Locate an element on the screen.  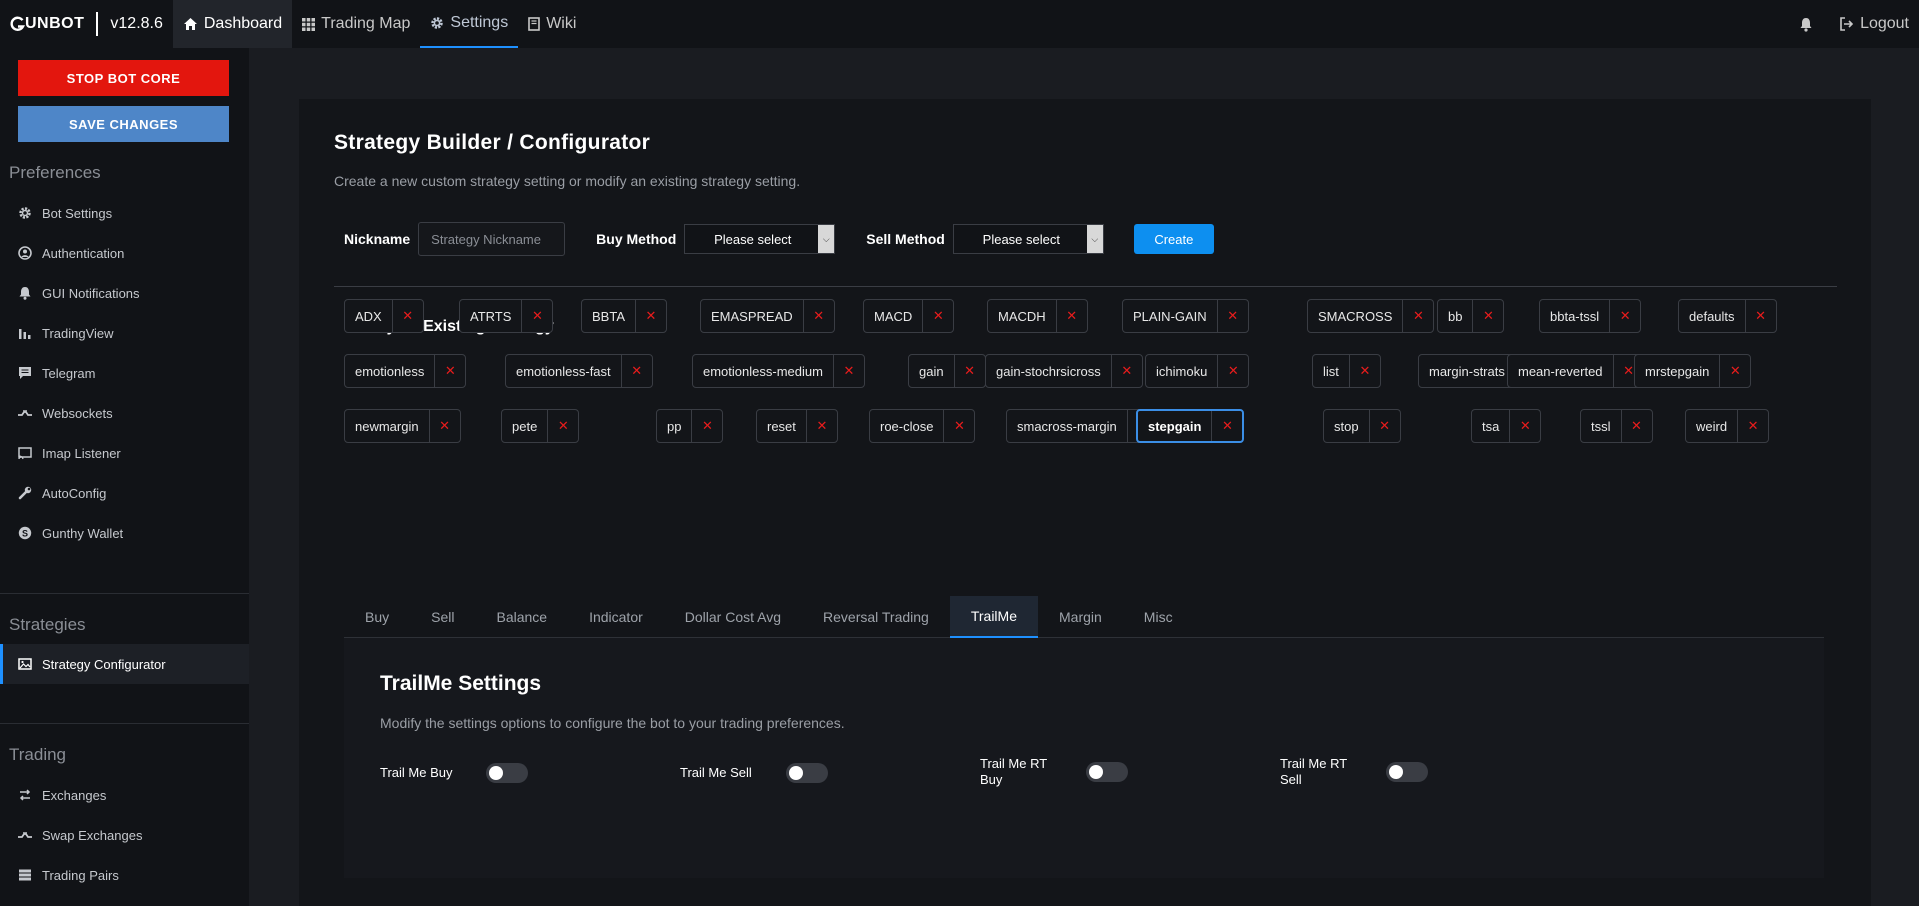
sidebar-item-telegram: Telegram is located at coordinates (124, 373).